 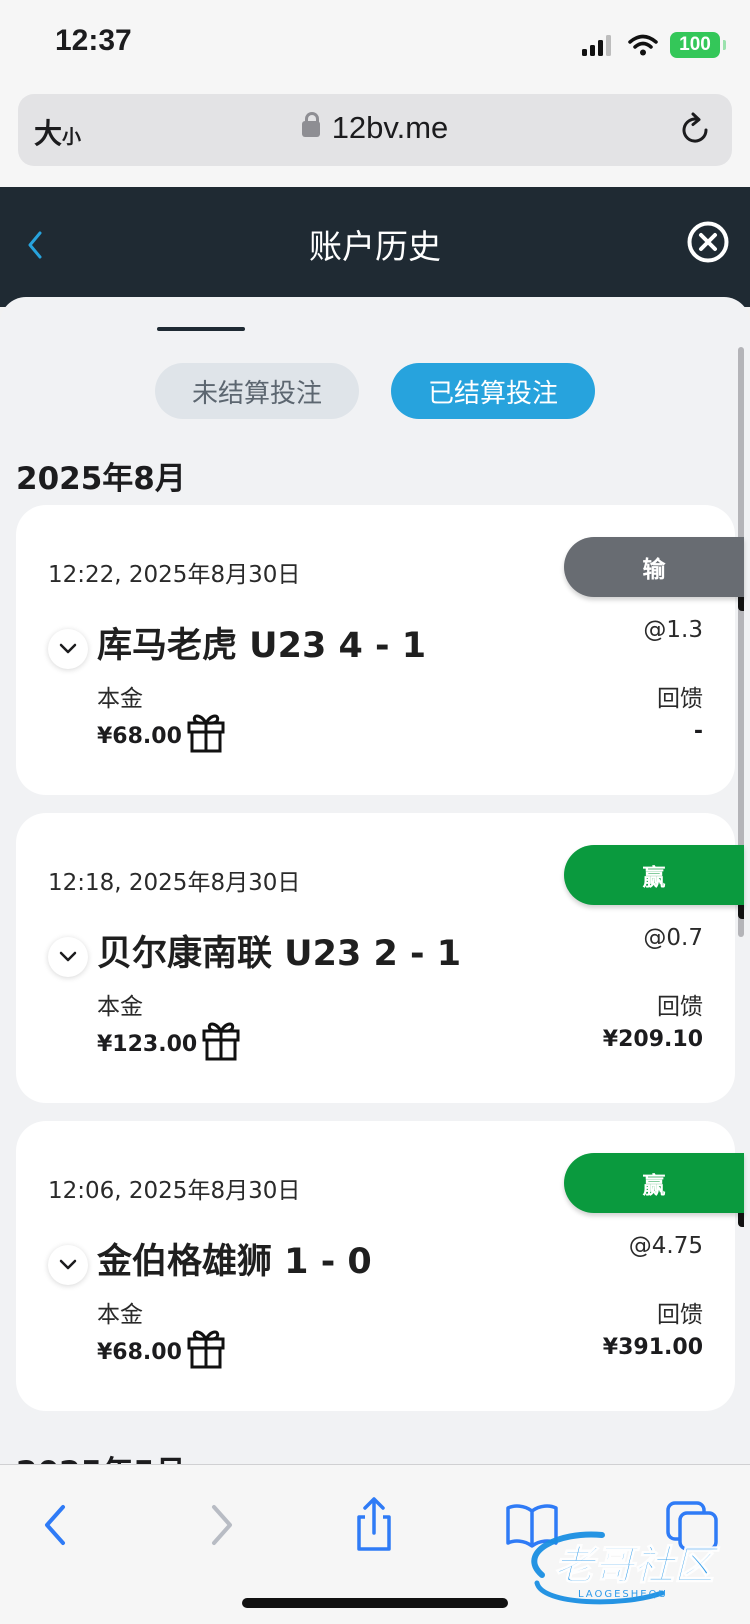 What do you see at coordinates (665, 1246) in the screenshot?
I see `odds: @4.75` at bounding box center [665, 1246].